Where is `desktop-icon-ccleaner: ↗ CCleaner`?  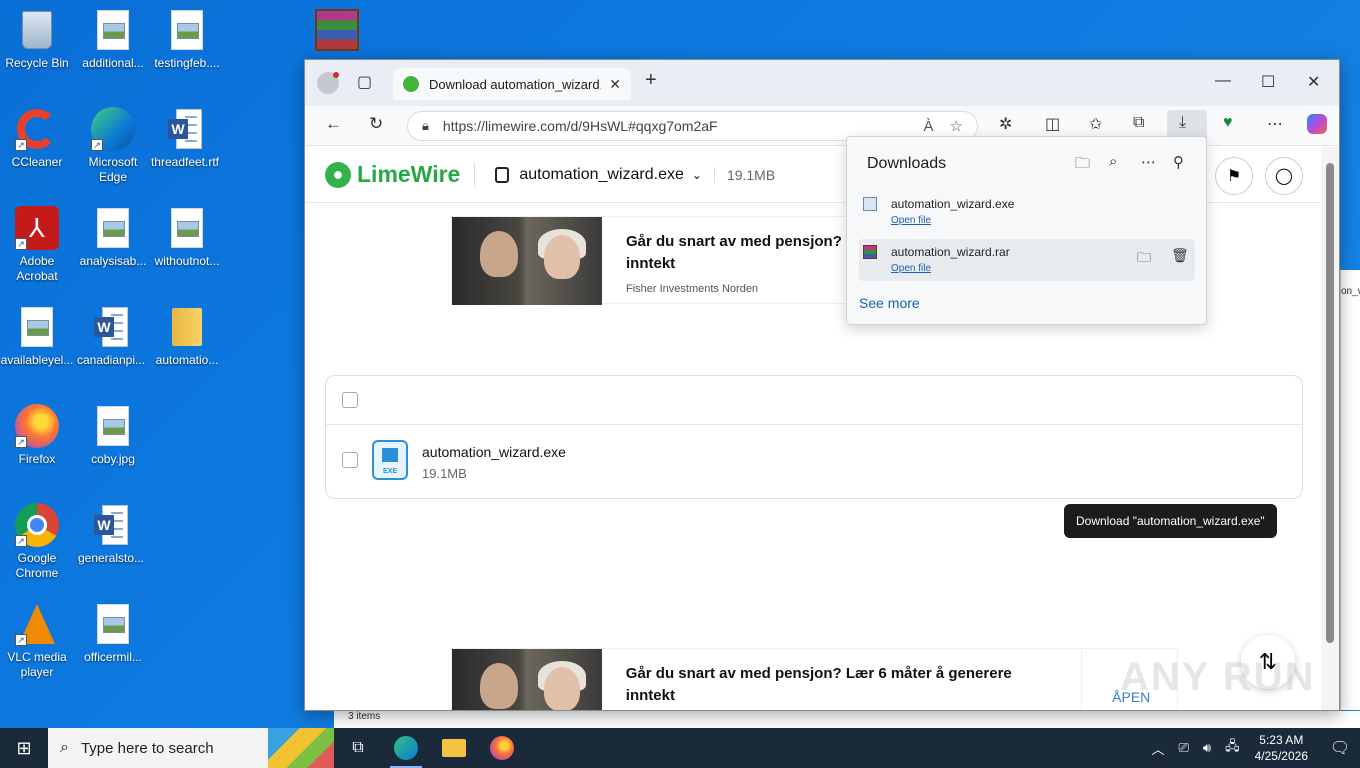 desktop-icon-ccleaner: ↗ CCleaner is located at coordinates (37, 138).